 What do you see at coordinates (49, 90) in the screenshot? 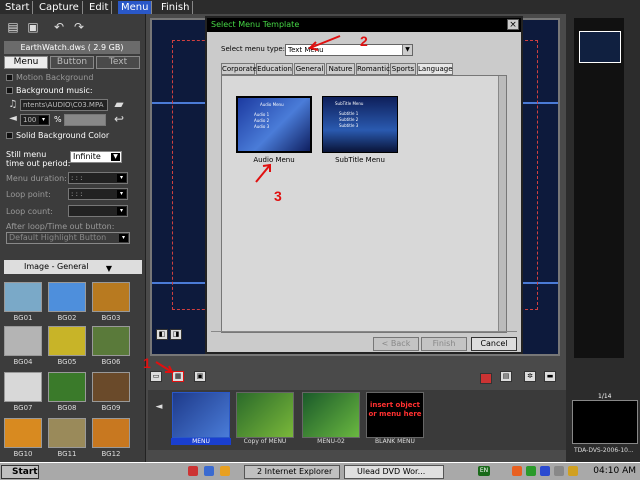
I see `bg-music-row: Background music:` at bounding box center [49, 90].